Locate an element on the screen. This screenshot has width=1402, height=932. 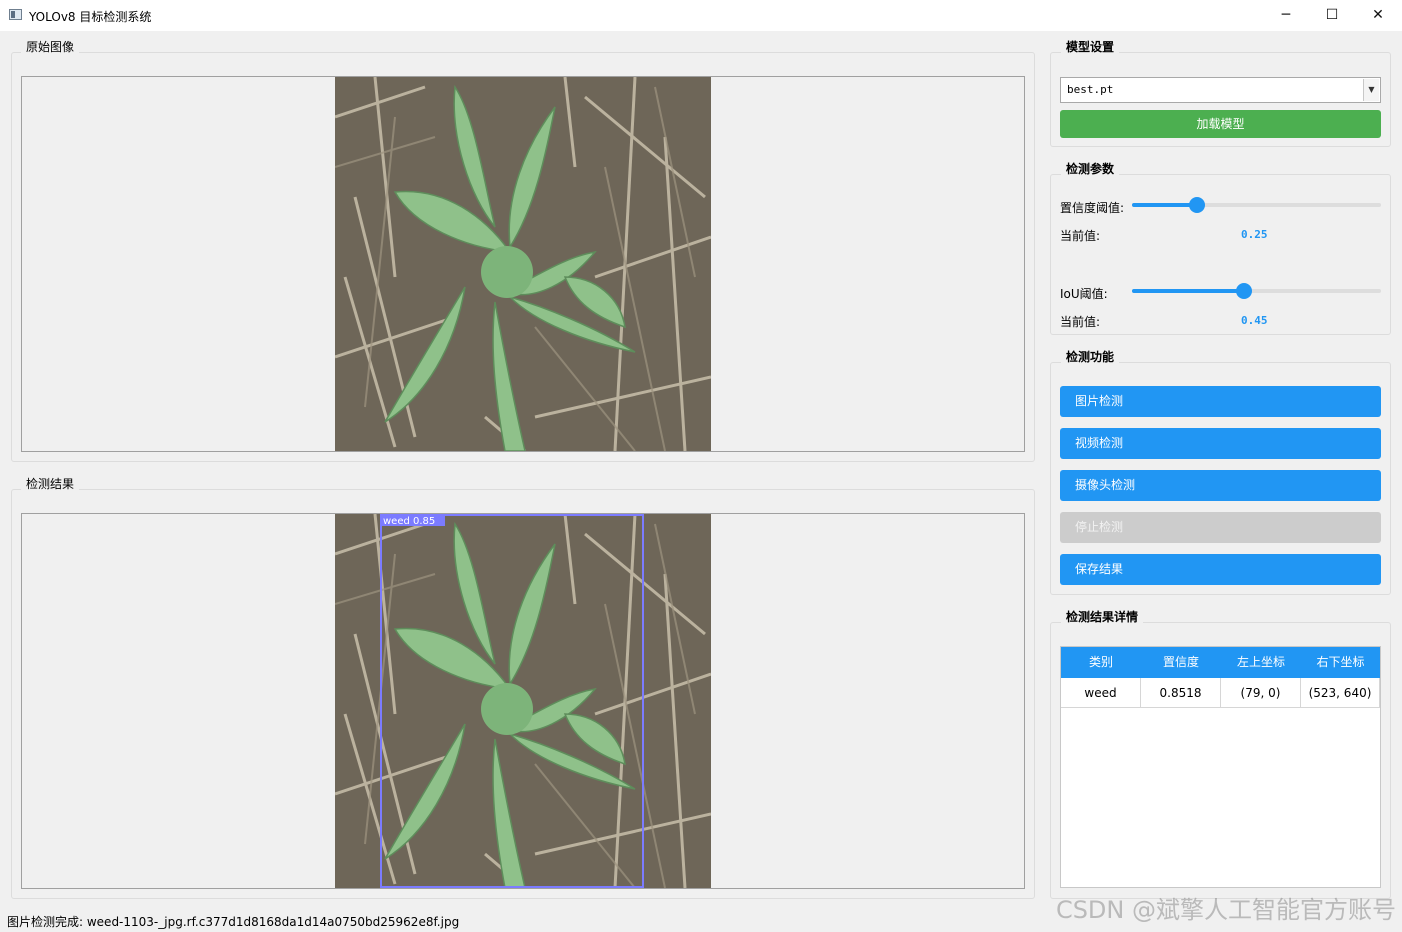
original-plant-photo is located at coordinates (523, 264).